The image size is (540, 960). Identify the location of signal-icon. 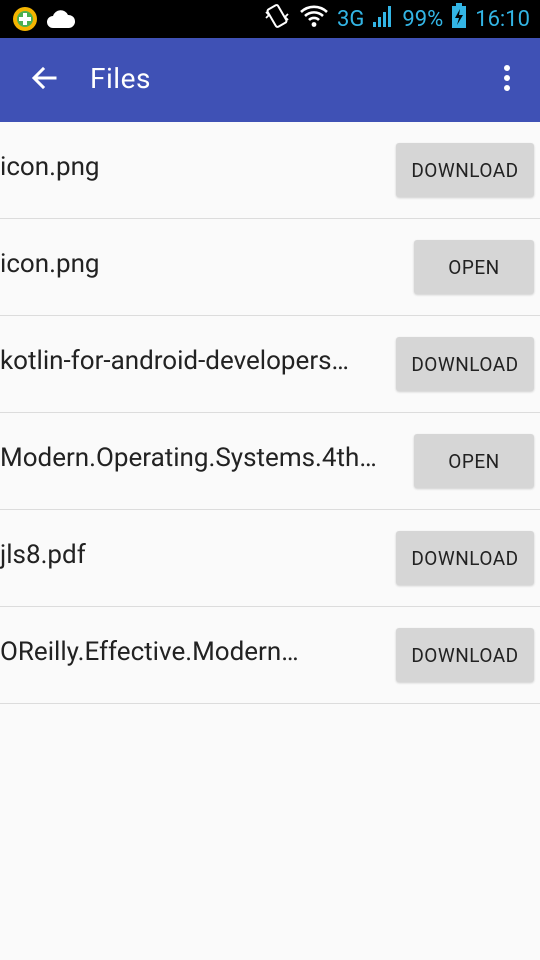
(383, 19).